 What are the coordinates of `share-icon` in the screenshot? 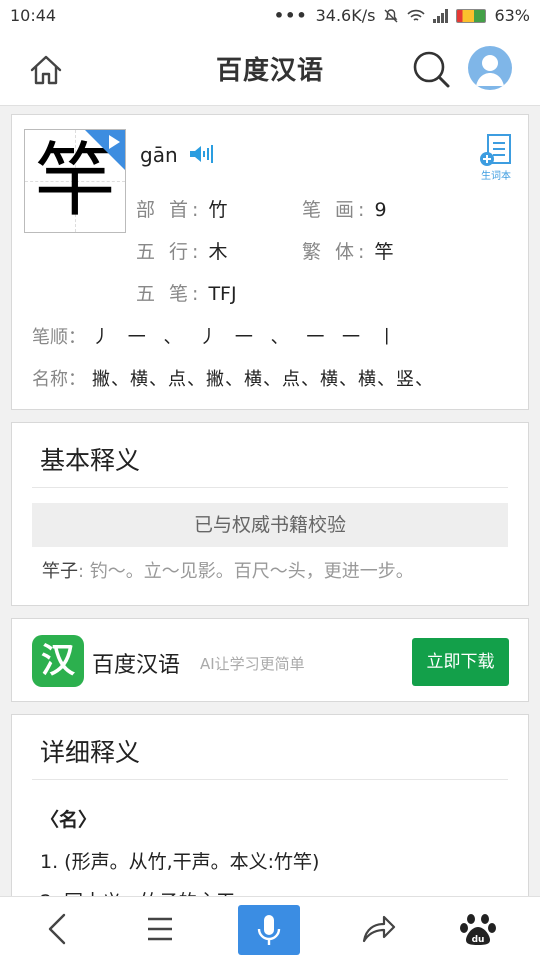 It's located at (378, 929).